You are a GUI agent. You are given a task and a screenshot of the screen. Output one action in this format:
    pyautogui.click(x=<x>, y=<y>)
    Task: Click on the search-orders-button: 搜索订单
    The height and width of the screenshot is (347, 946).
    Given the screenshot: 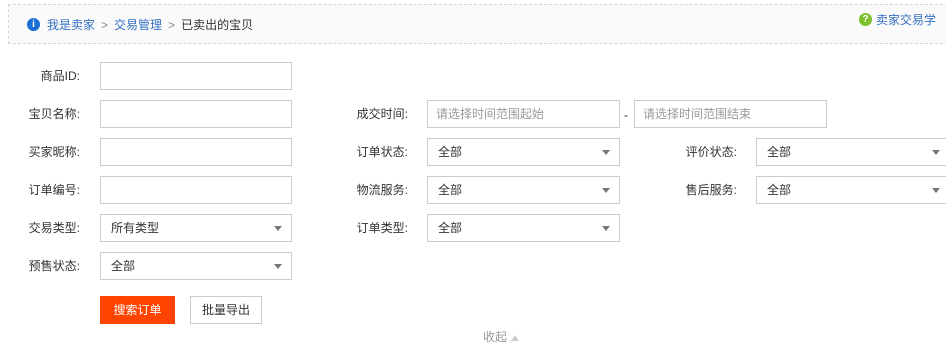 What is the action you would take?
    pyautogui.click(x=137, y=310)
    